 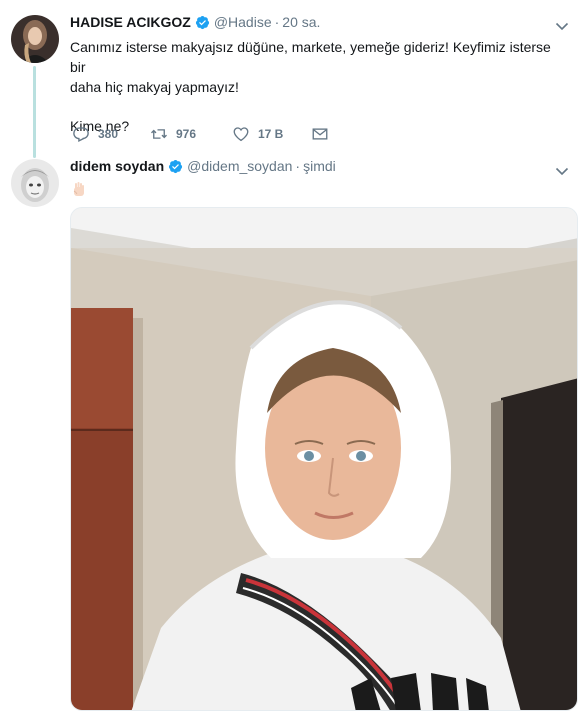 I want to click on retweet-button: 976, so click(x=191, y=134).